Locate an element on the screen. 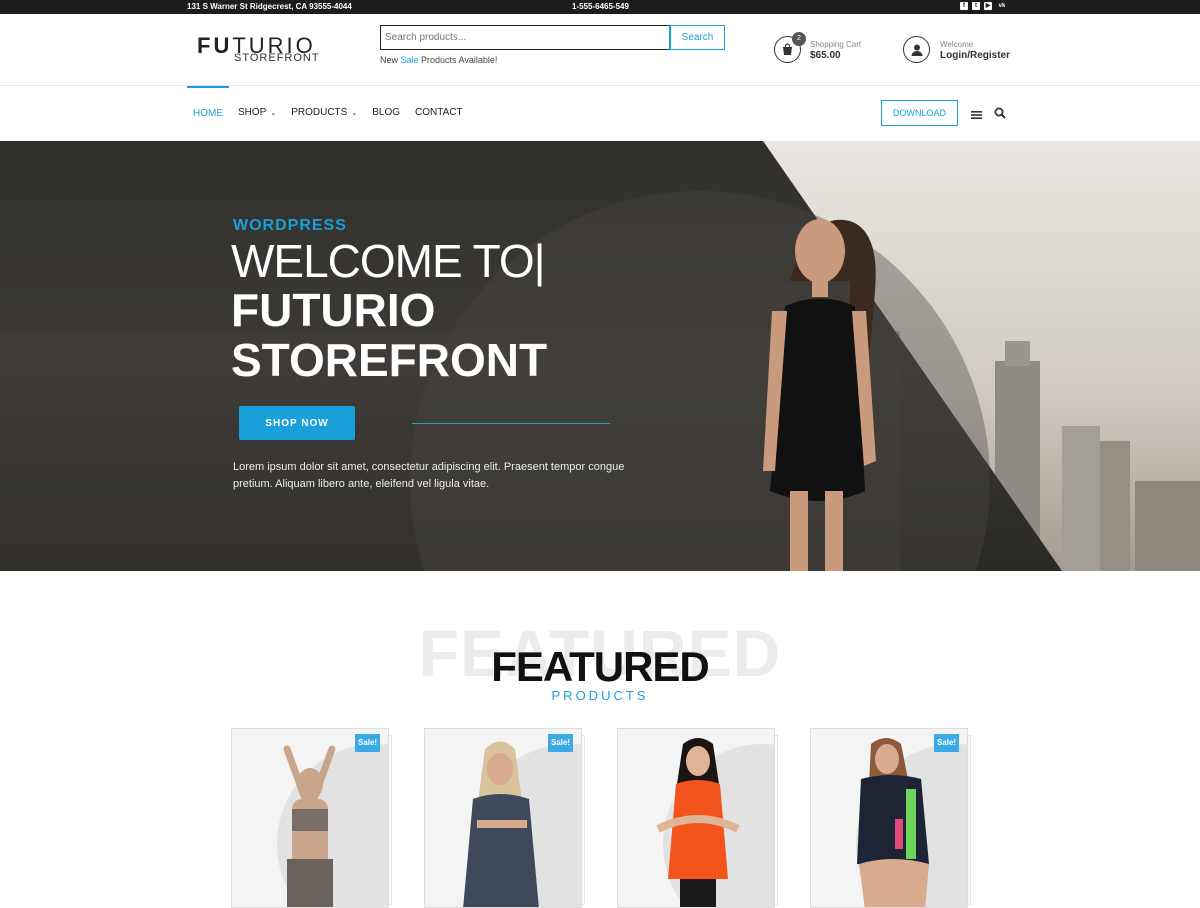  account-link: Welcome Login/Register is located at coordinates (956, 49).